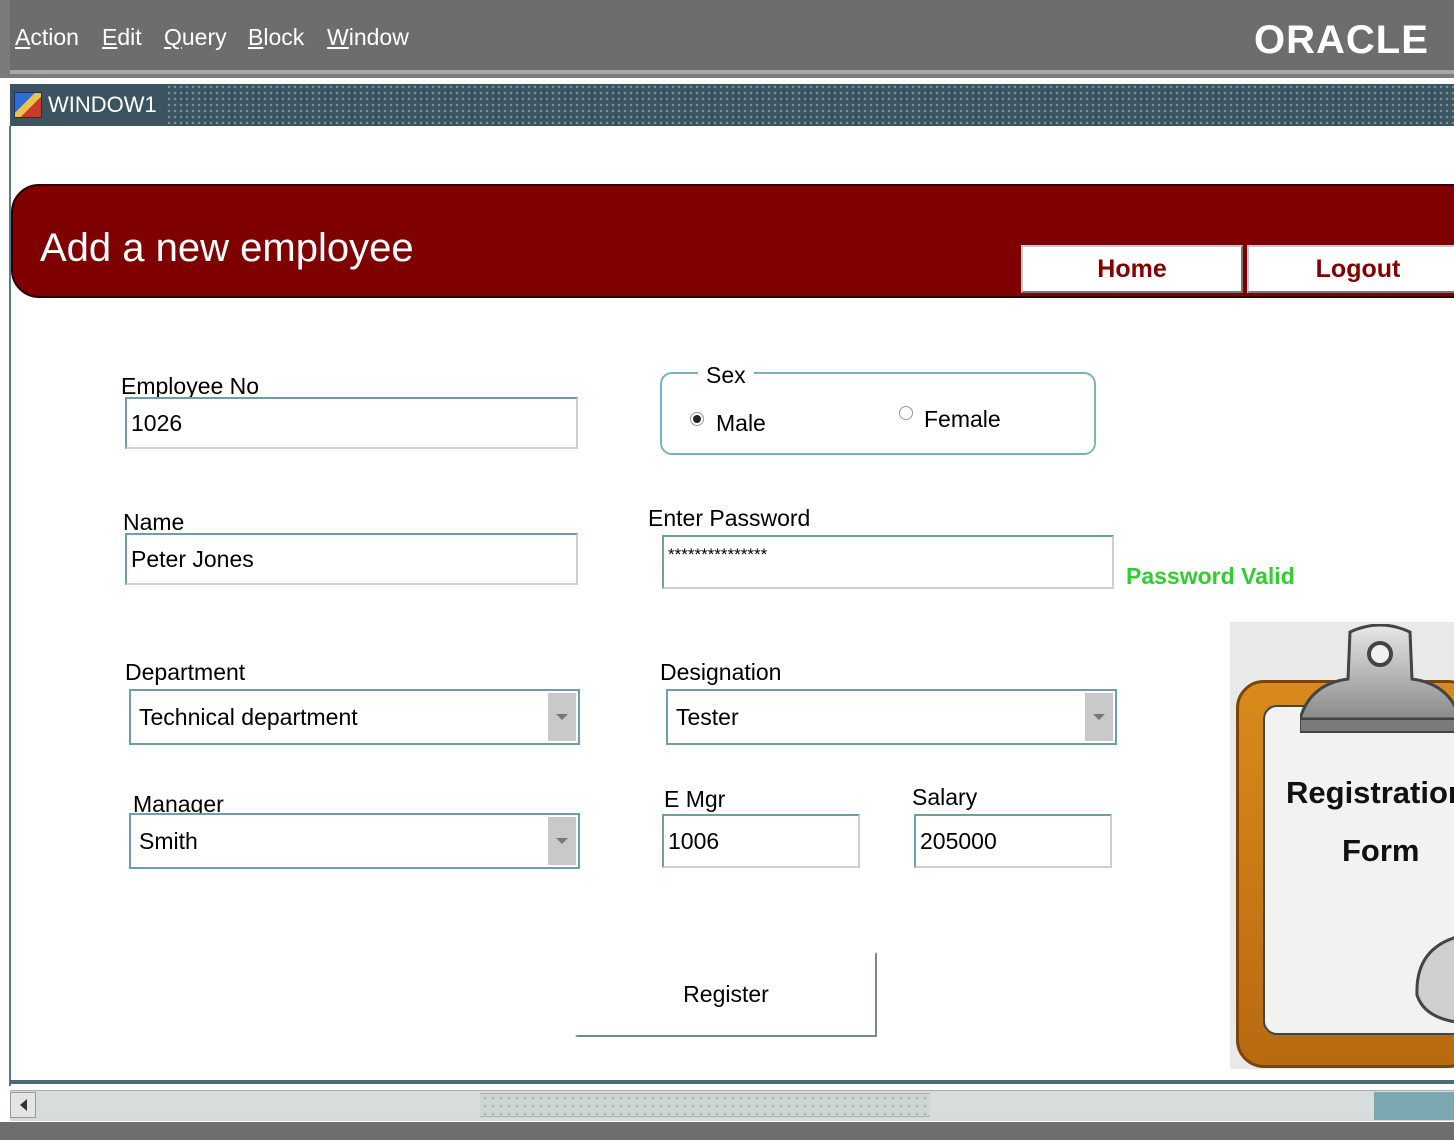  Describe the element at coordinates (1434, 980) in the screenshot. I see `page-curl-icon` at that location.